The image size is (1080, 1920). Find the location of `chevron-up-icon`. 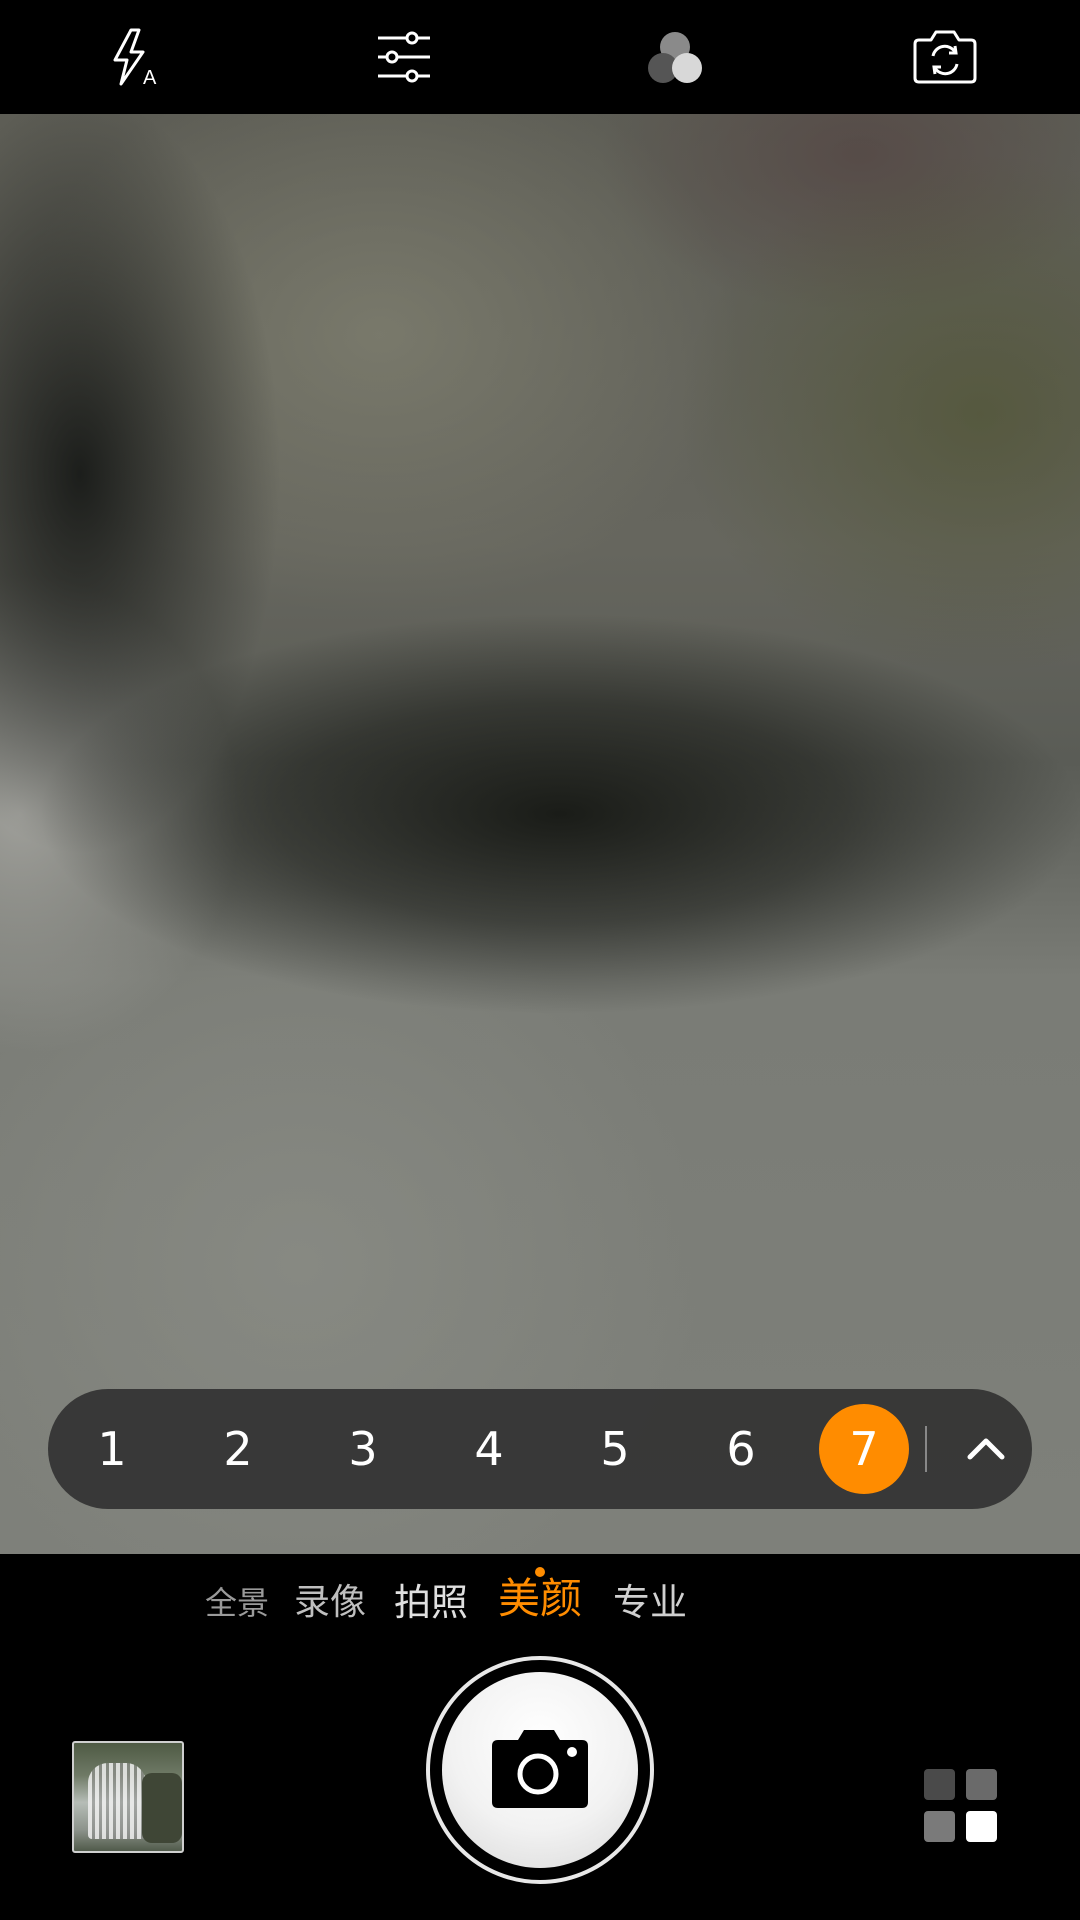

chevron-up-icon is located at coordinates (986, 1449).